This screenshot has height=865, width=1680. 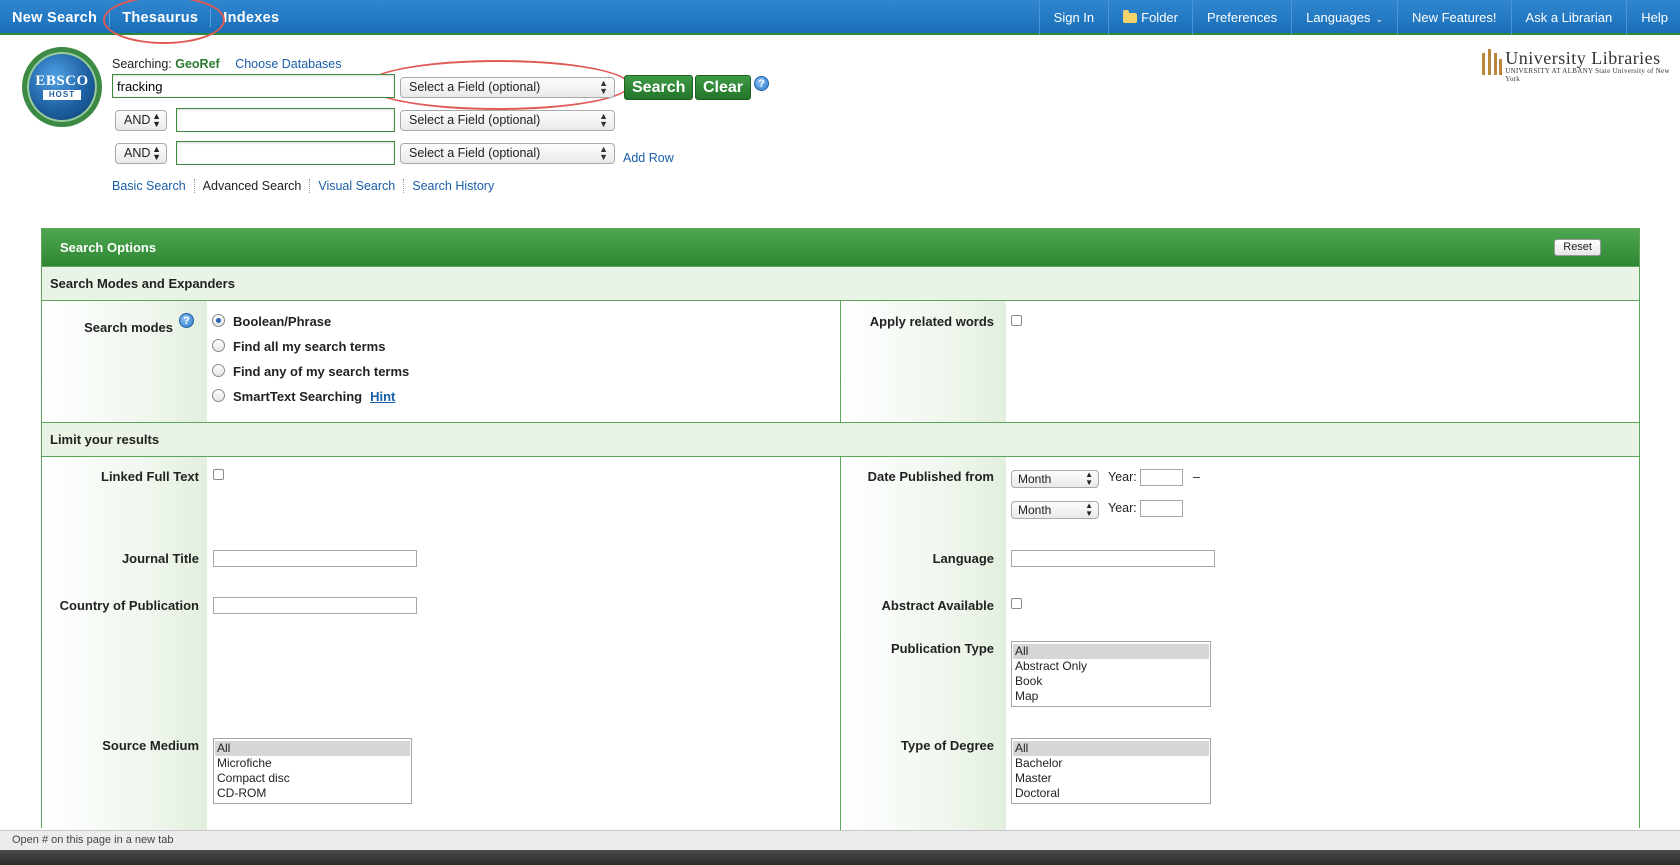 I want to click on list-item: Compact disc, so click(x=312, y=778).